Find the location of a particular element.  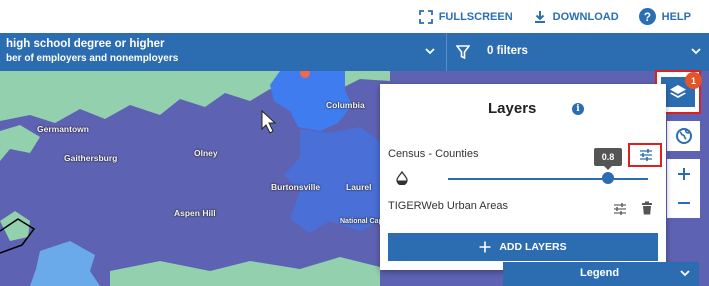

help-button: ? HELP is located at coordinates (664, 16).